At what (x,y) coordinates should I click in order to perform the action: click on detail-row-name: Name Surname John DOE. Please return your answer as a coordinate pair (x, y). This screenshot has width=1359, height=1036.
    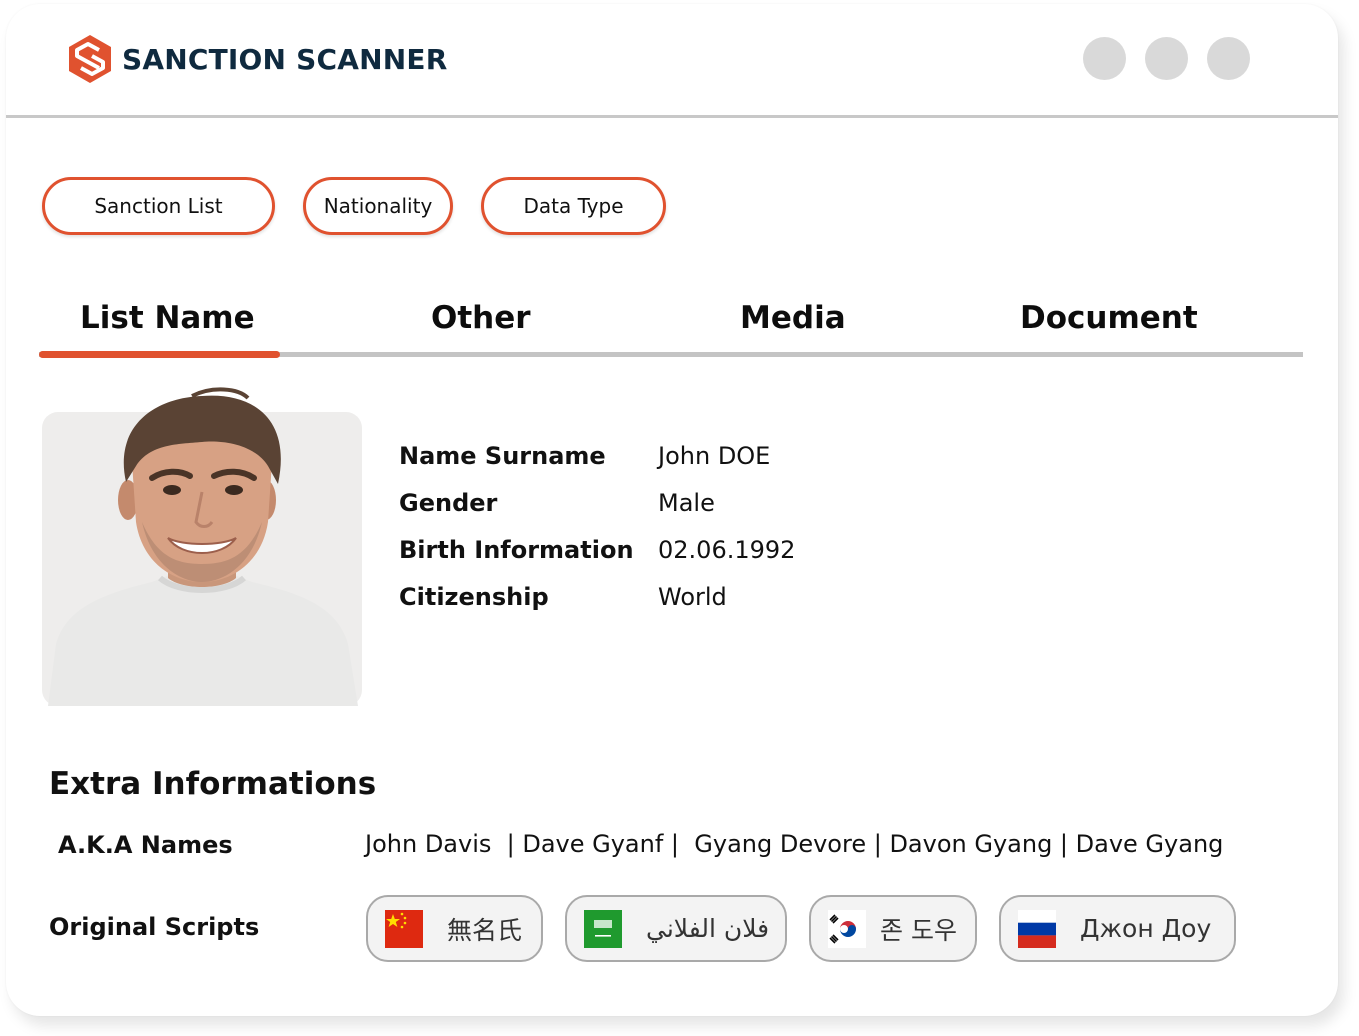
    Looking at the image, I should click on (597, 455).